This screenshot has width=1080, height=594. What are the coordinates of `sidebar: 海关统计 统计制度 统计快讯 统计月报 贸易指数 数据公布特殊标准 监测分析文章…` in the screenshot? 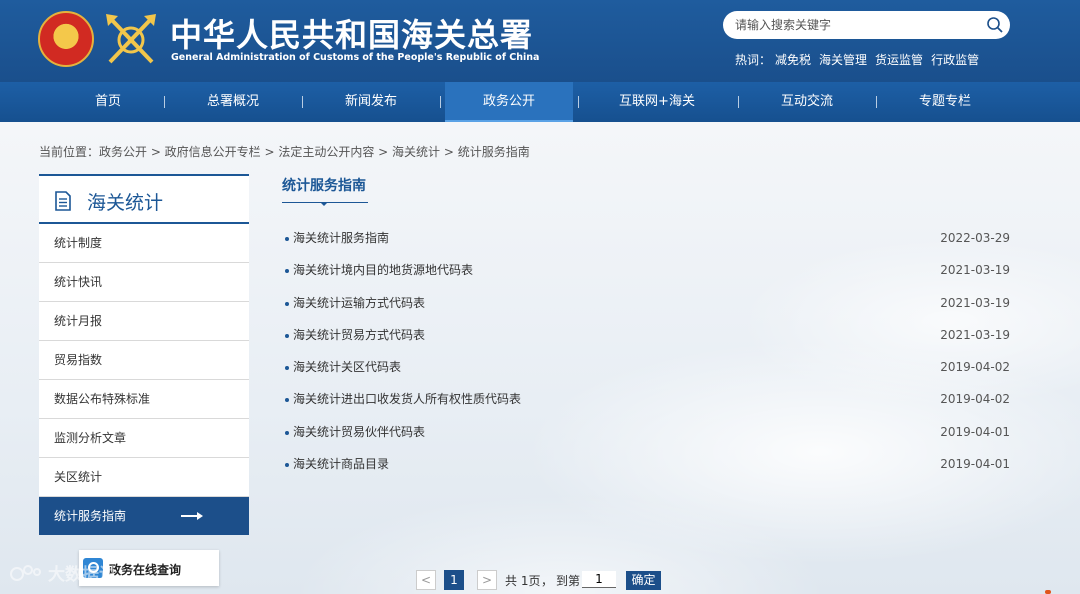 It's located at (144, 354).